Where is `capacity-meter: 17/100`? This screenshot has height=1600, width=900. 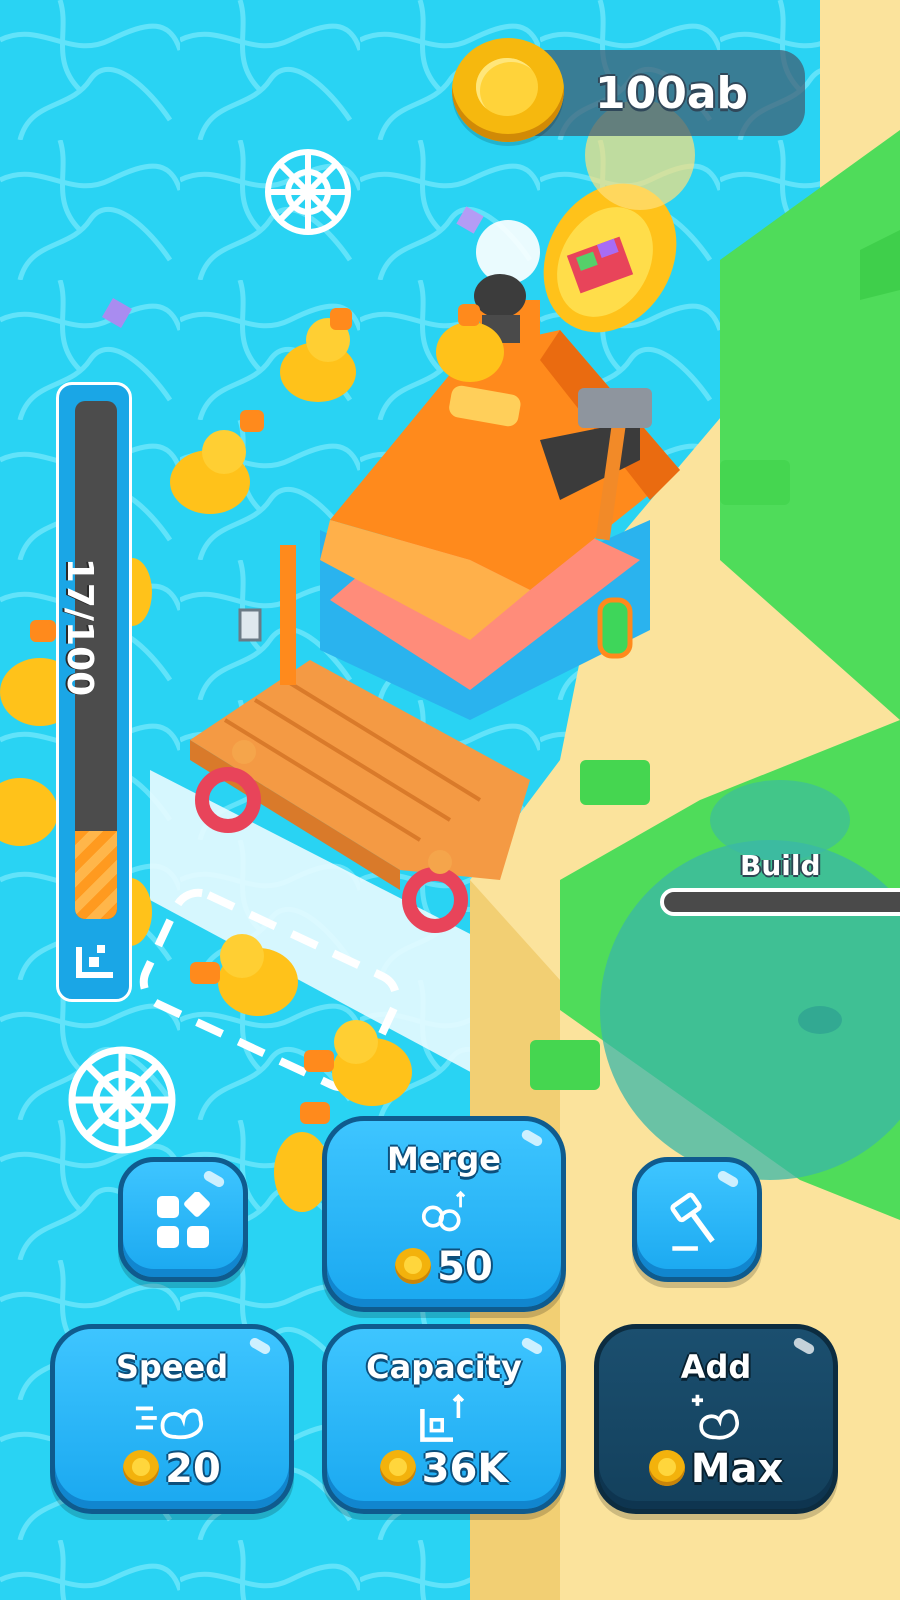
capacity-meter: 17/100 is located at coordinates (94, 692).